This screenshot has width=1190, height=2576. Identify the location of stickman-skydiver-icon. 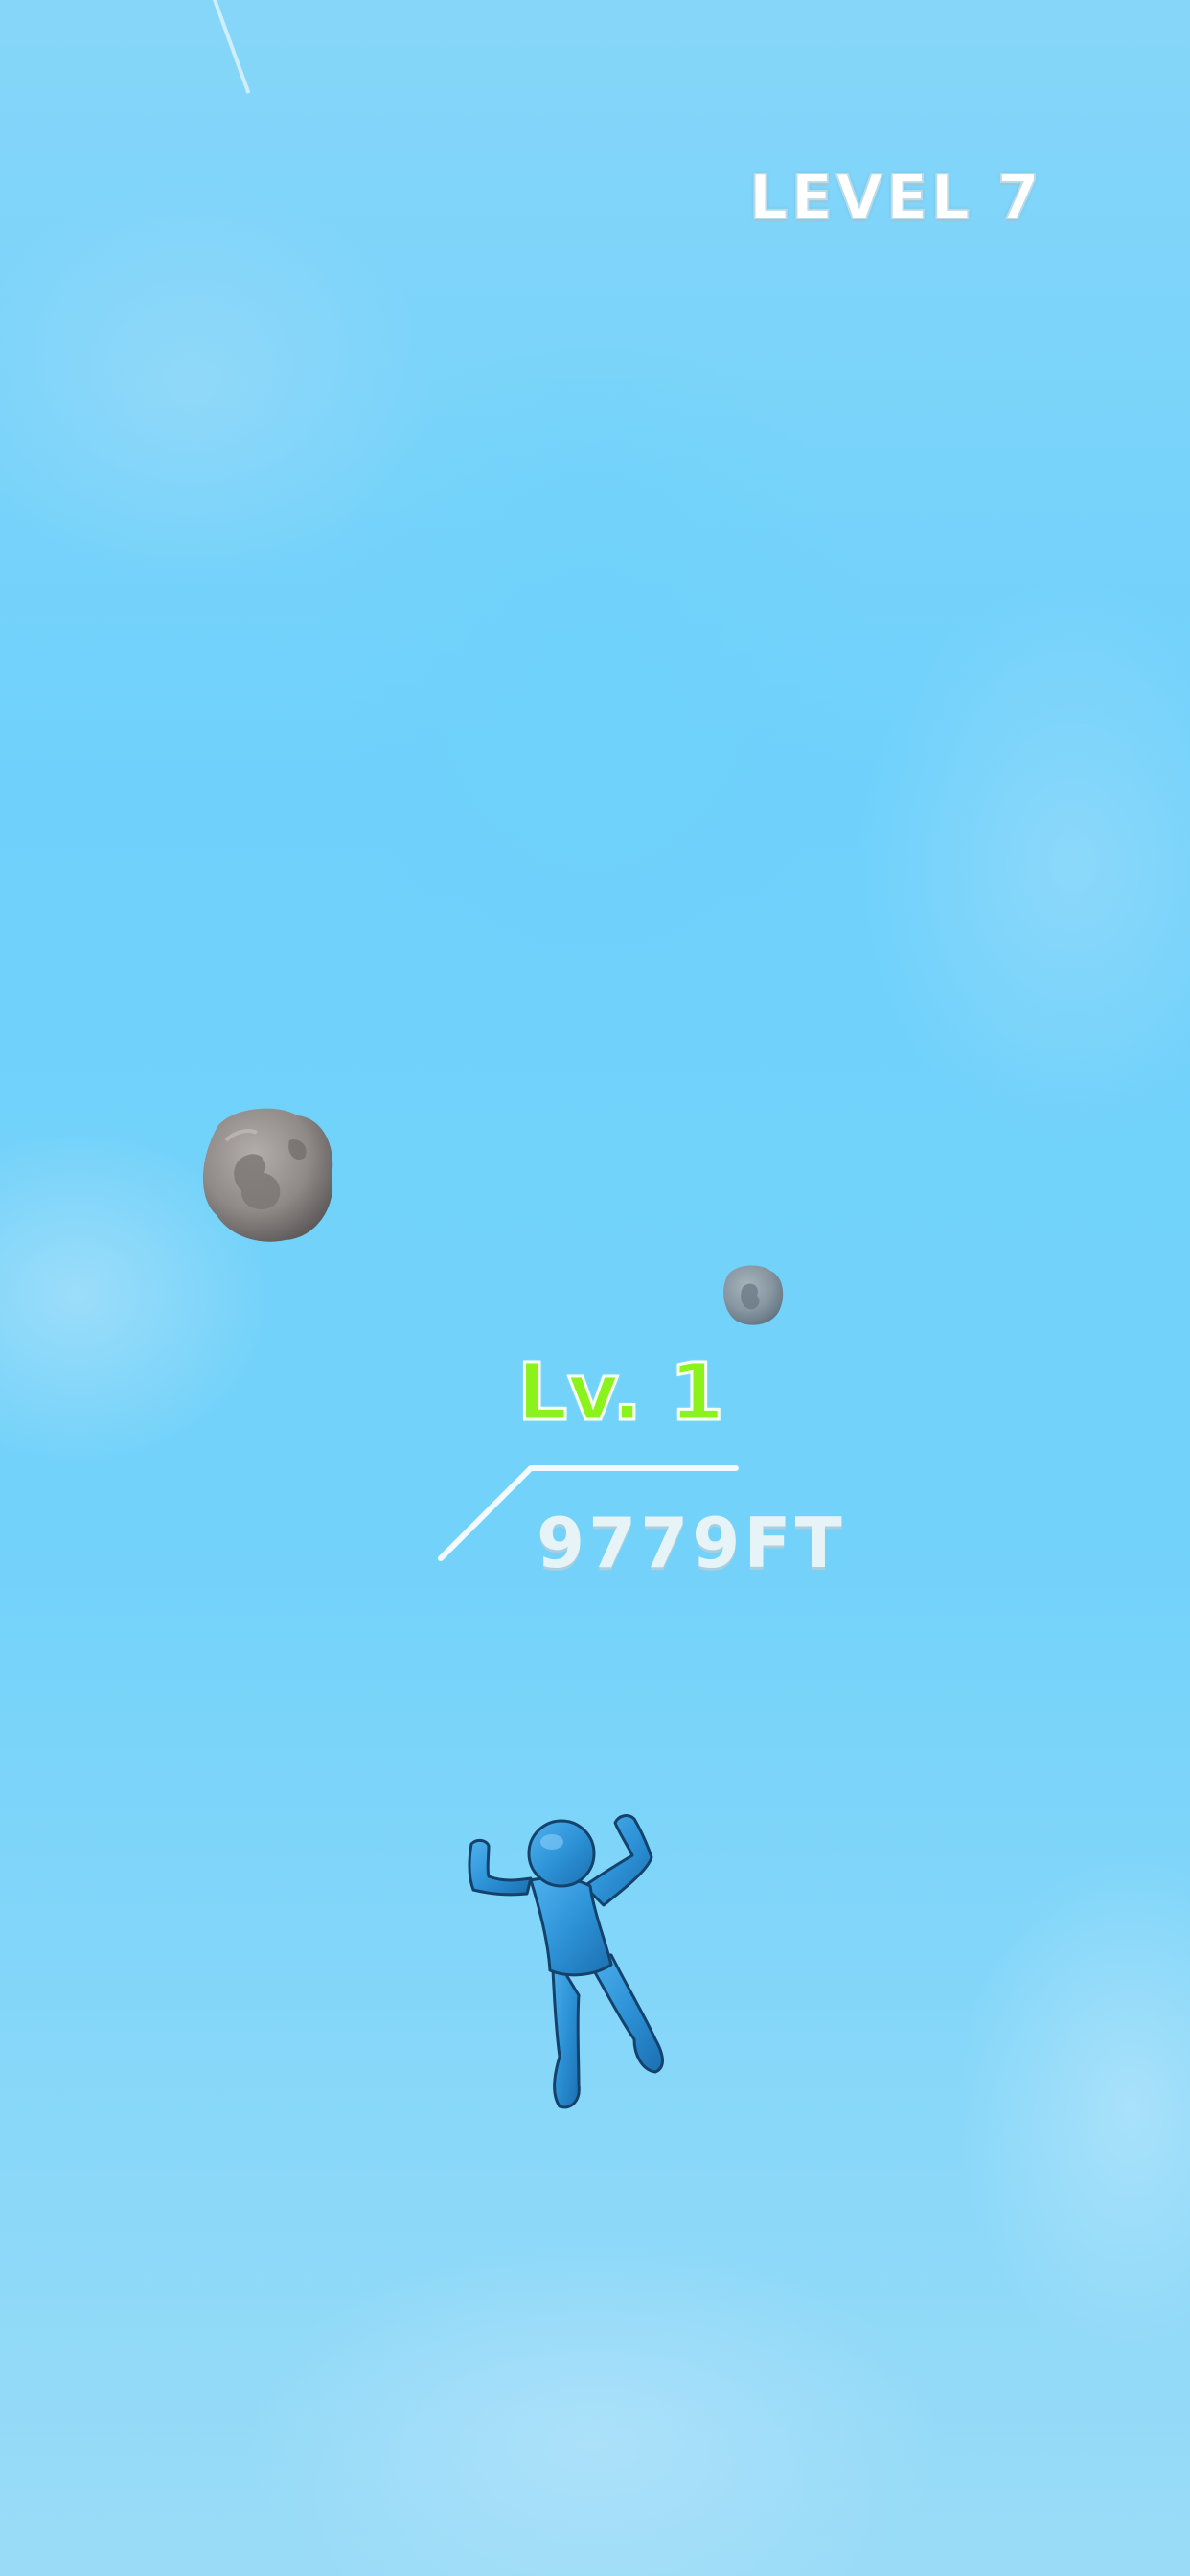
(572, 1961).